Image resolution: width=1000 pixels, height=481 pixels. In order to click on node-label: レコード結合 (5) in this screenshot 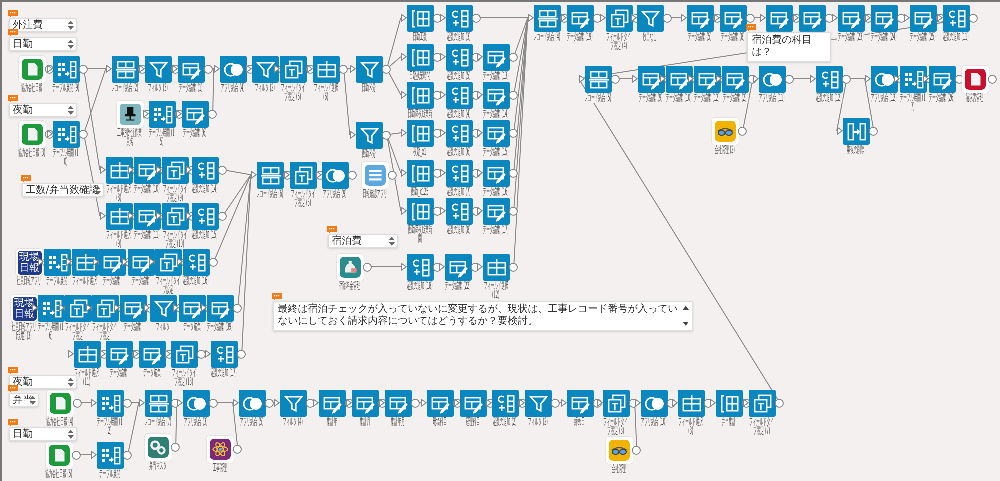, I will do `click(598, 98)`.